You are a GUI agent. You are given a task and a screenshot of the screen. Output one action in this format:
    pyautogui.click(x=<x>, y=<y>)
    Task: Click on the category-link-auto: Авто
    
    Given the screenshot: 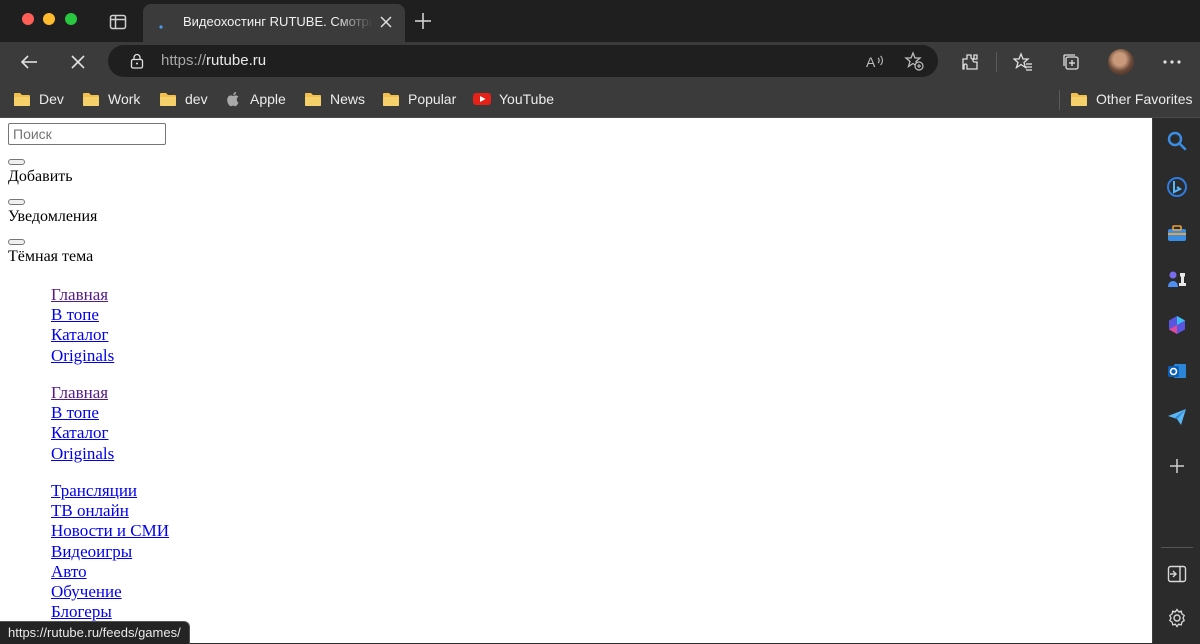 What is the action you would take?
    pyautogui.click(x=69, y=571)
    